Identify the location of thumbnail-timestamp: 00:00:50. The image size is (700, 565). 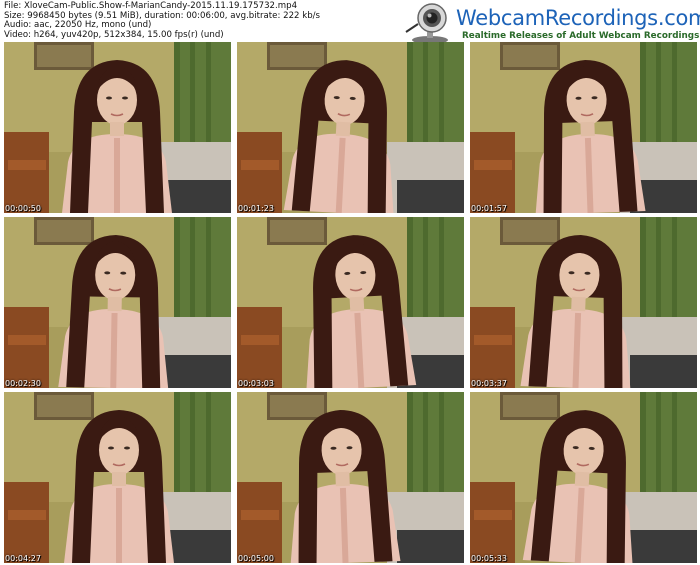
(23, 208).